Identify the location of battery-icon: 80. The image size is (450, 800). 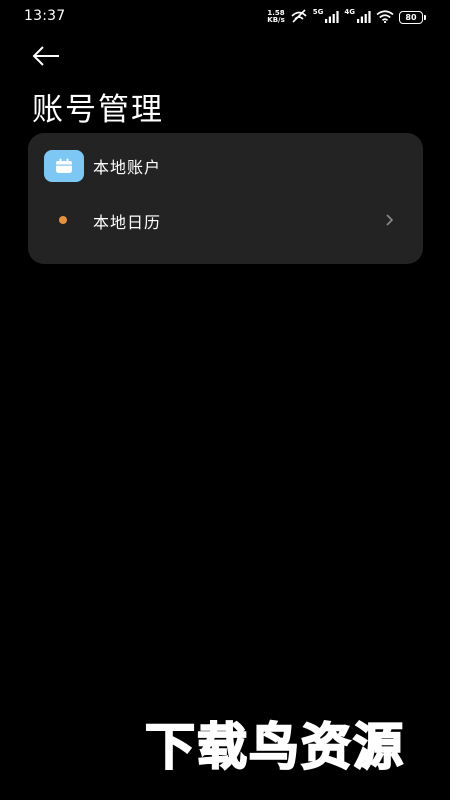
(412, 17).